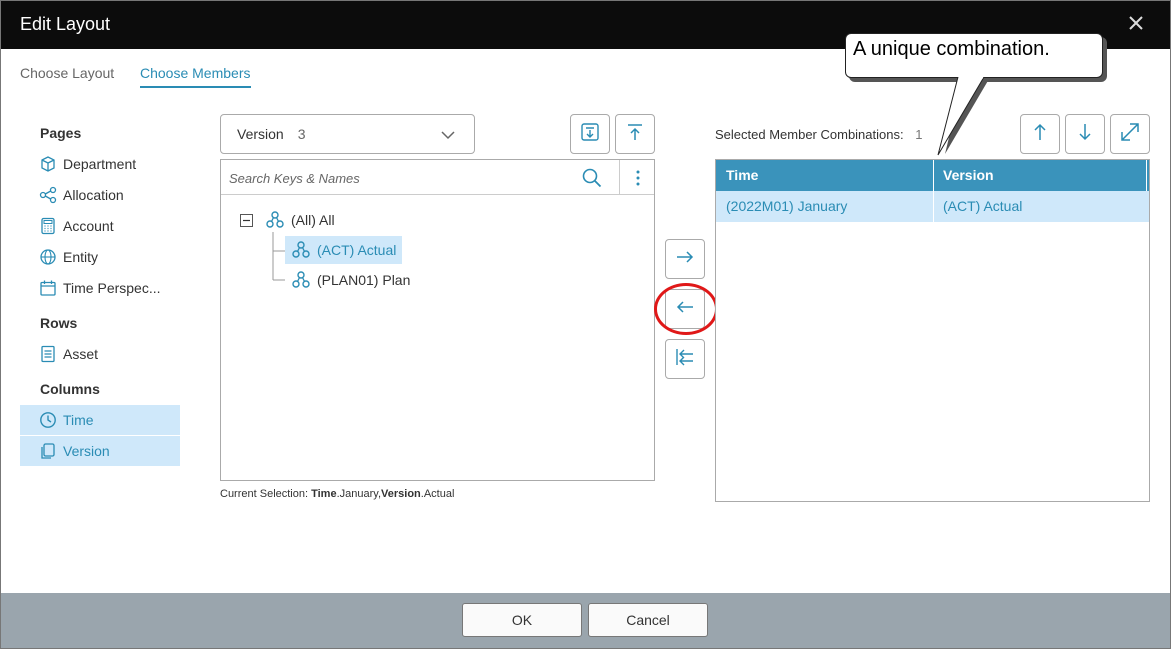 This screenshot has height=649, width=1171. Describe the element at coordinates (648, 620) in the screenshot. I see `cancel-button: Cancel` at that location.